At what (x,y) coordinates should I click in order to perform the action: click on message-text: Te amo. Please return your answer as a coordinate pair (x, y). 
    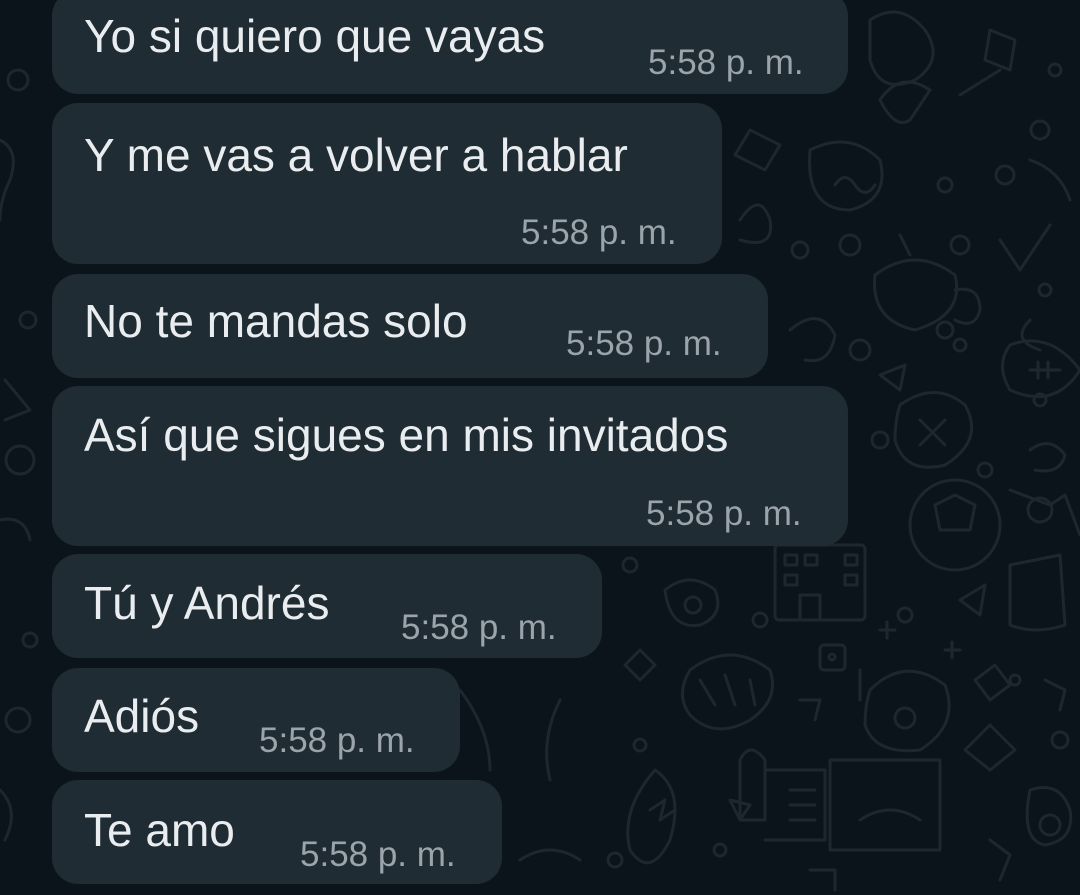
    Looking at the image, I should click on (159, 830).